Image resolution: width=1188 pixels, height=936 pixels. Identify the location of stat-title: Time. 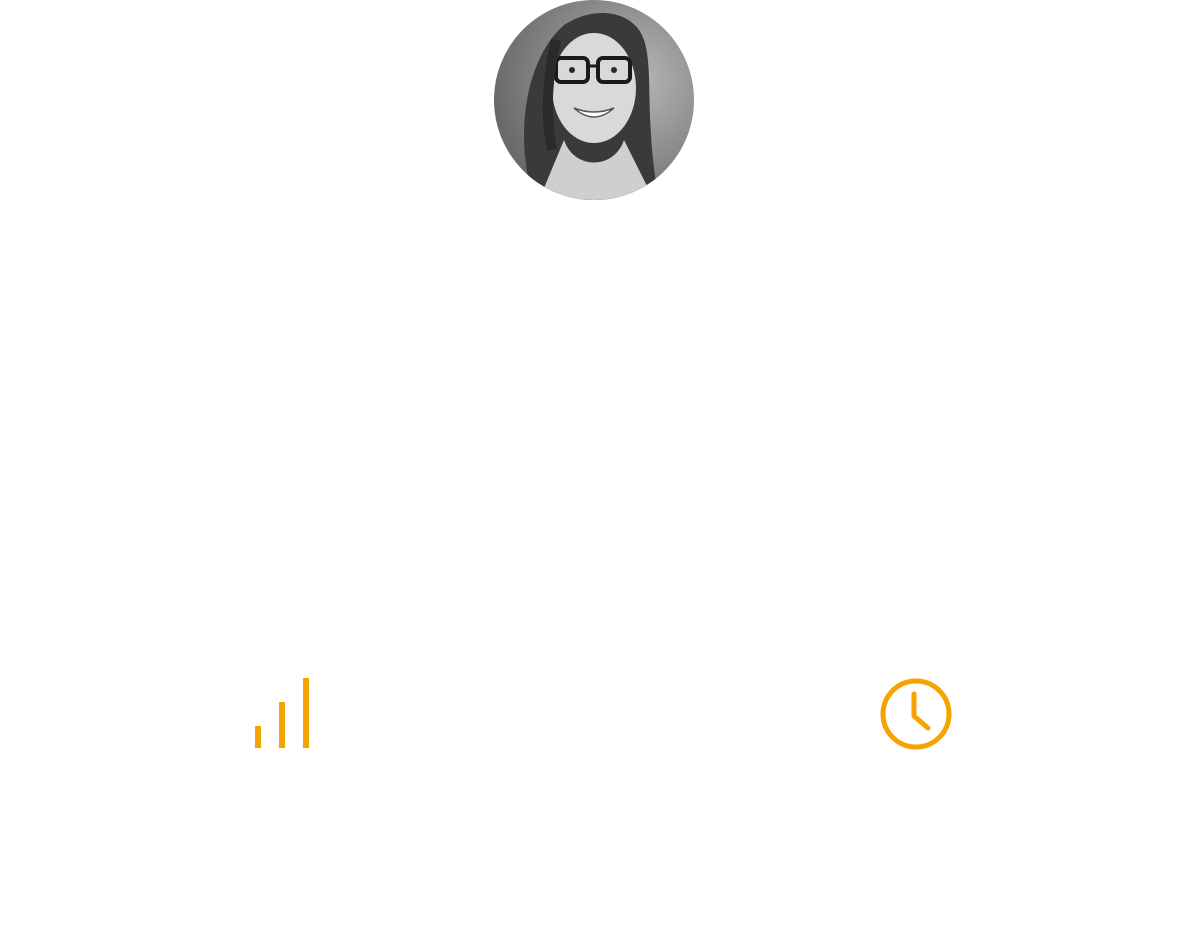
(916, 818).